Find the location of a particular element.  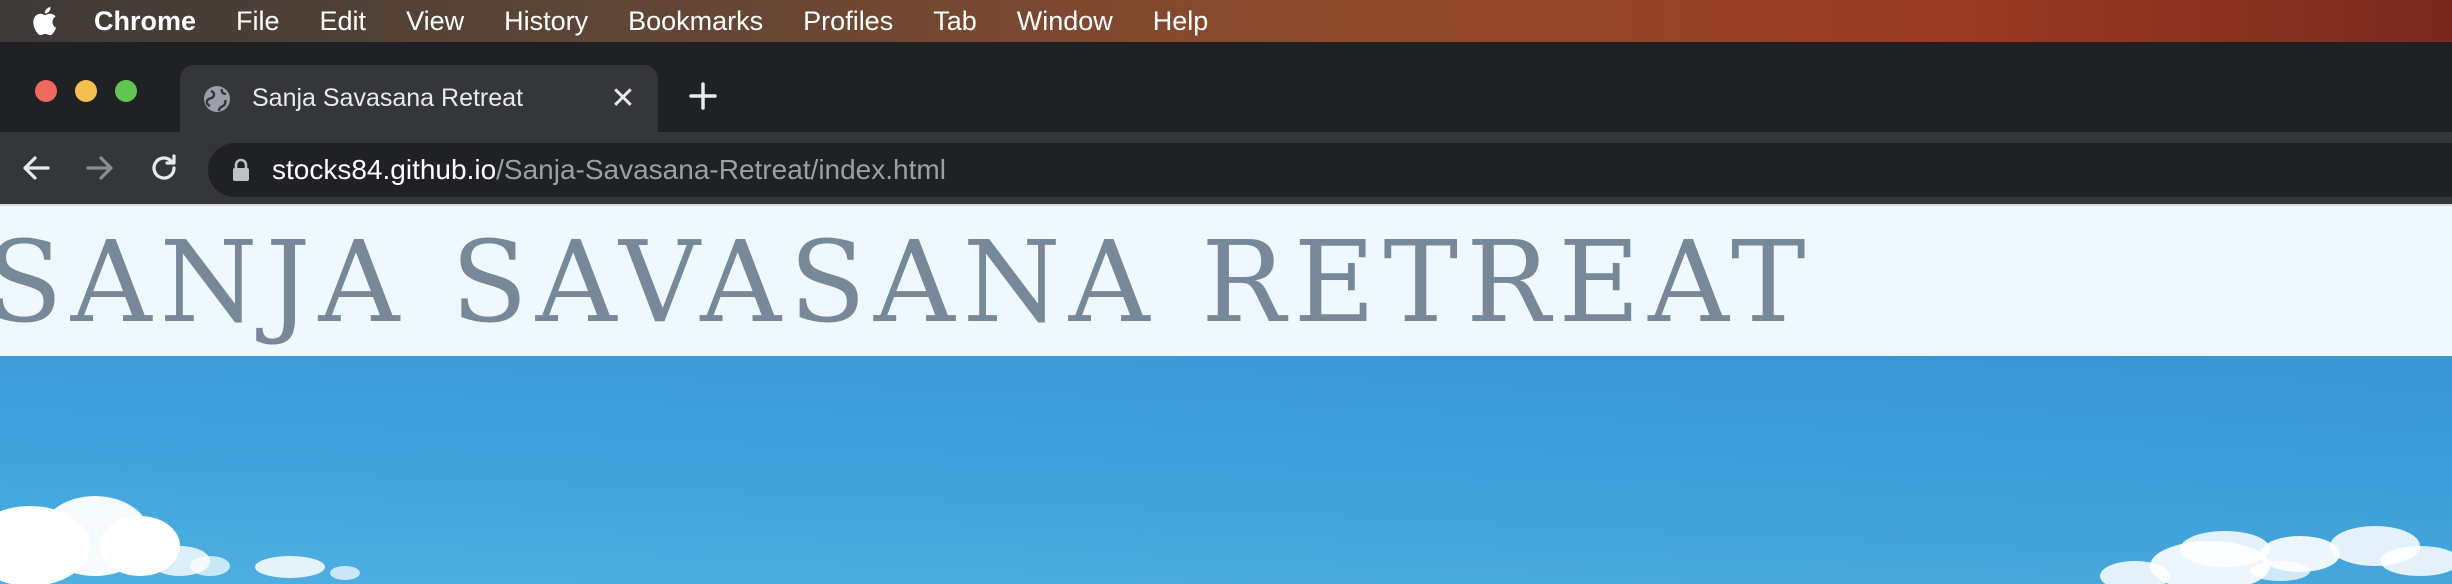

window-close-button is located at coordinates (46, 91).